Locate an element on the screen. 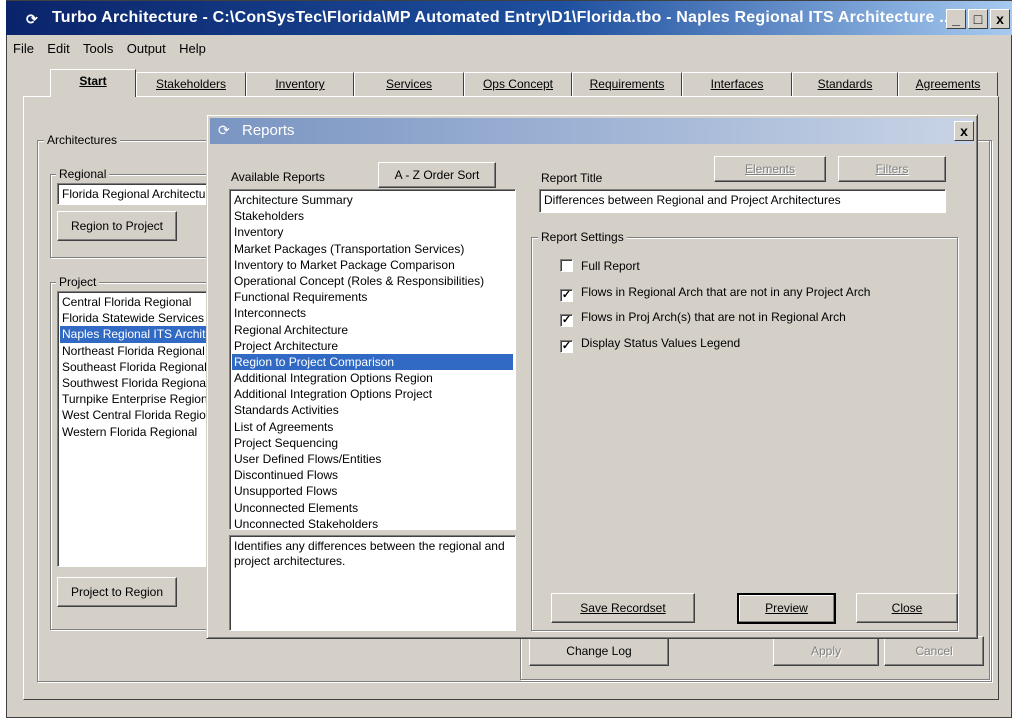  report-item-selected: Region to Project Comparison is located at coordinates (372, 362).